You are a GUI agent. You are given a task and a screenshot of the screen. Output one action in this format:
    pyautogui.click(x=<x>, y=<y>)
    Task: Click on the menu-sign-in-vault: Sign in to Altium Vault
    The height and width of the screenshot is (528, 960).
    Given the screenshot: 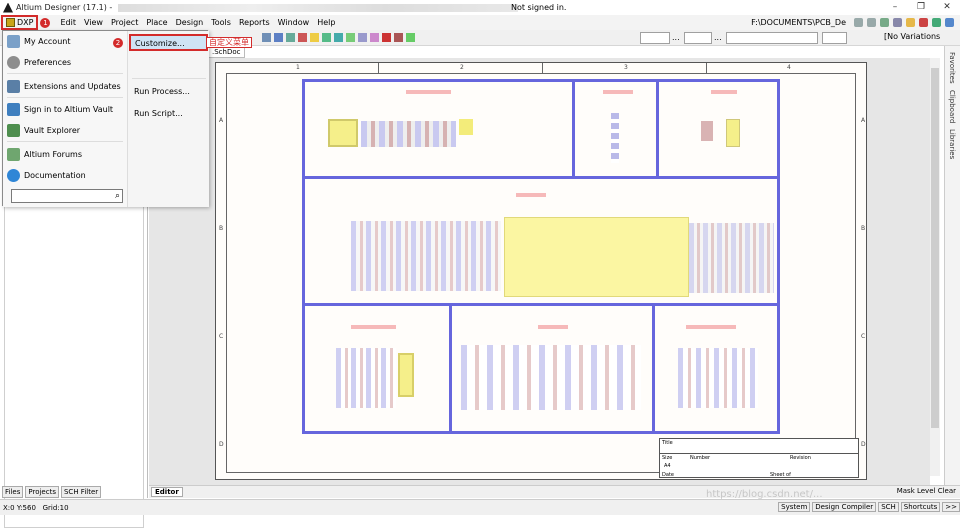 What is the action you would take?
    pyautogui.click(x=60, y=109)
    